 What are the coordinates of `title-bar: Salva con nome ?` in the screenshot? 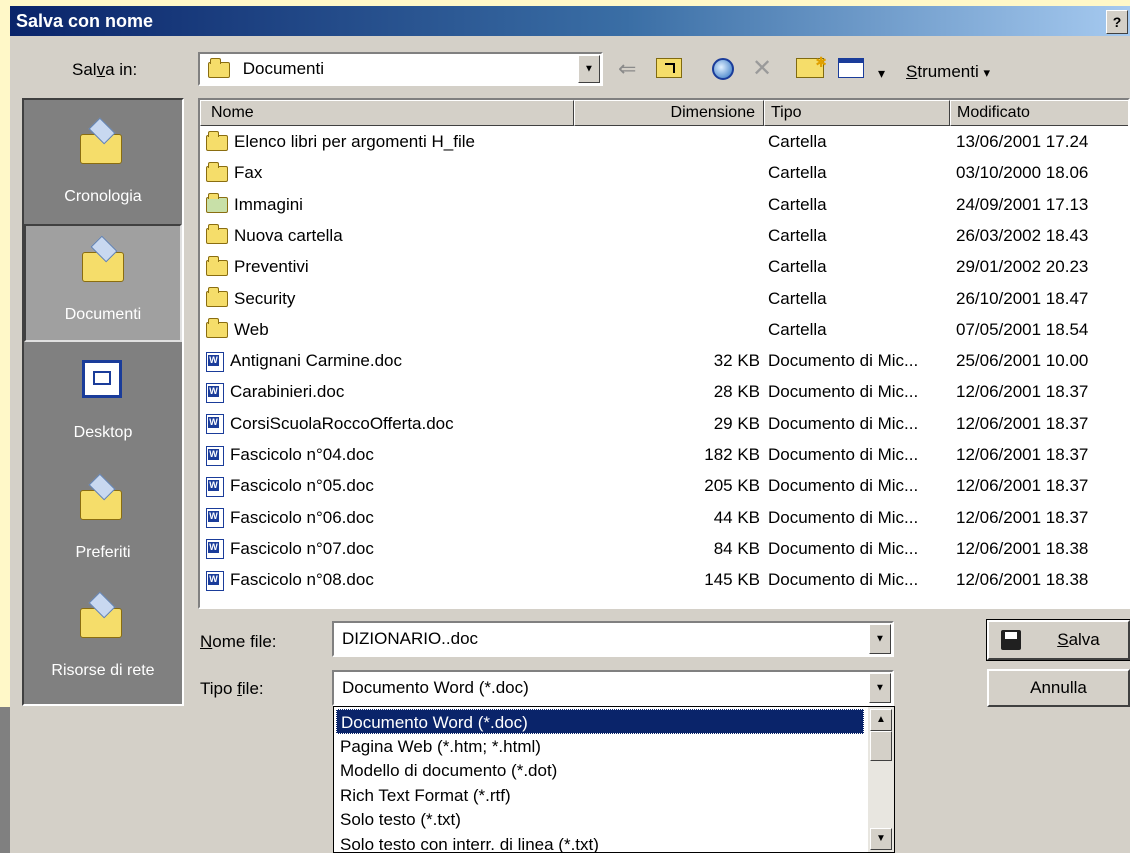 It's located at (570, 21).